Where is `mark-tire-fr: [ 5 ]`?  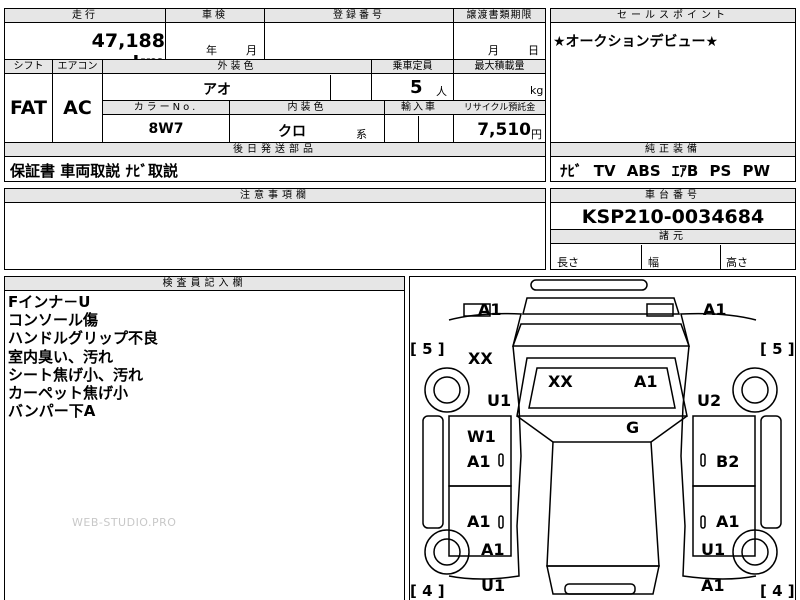 mark-tire-fr: [ 5 ] is located at coordinates (777, 349).